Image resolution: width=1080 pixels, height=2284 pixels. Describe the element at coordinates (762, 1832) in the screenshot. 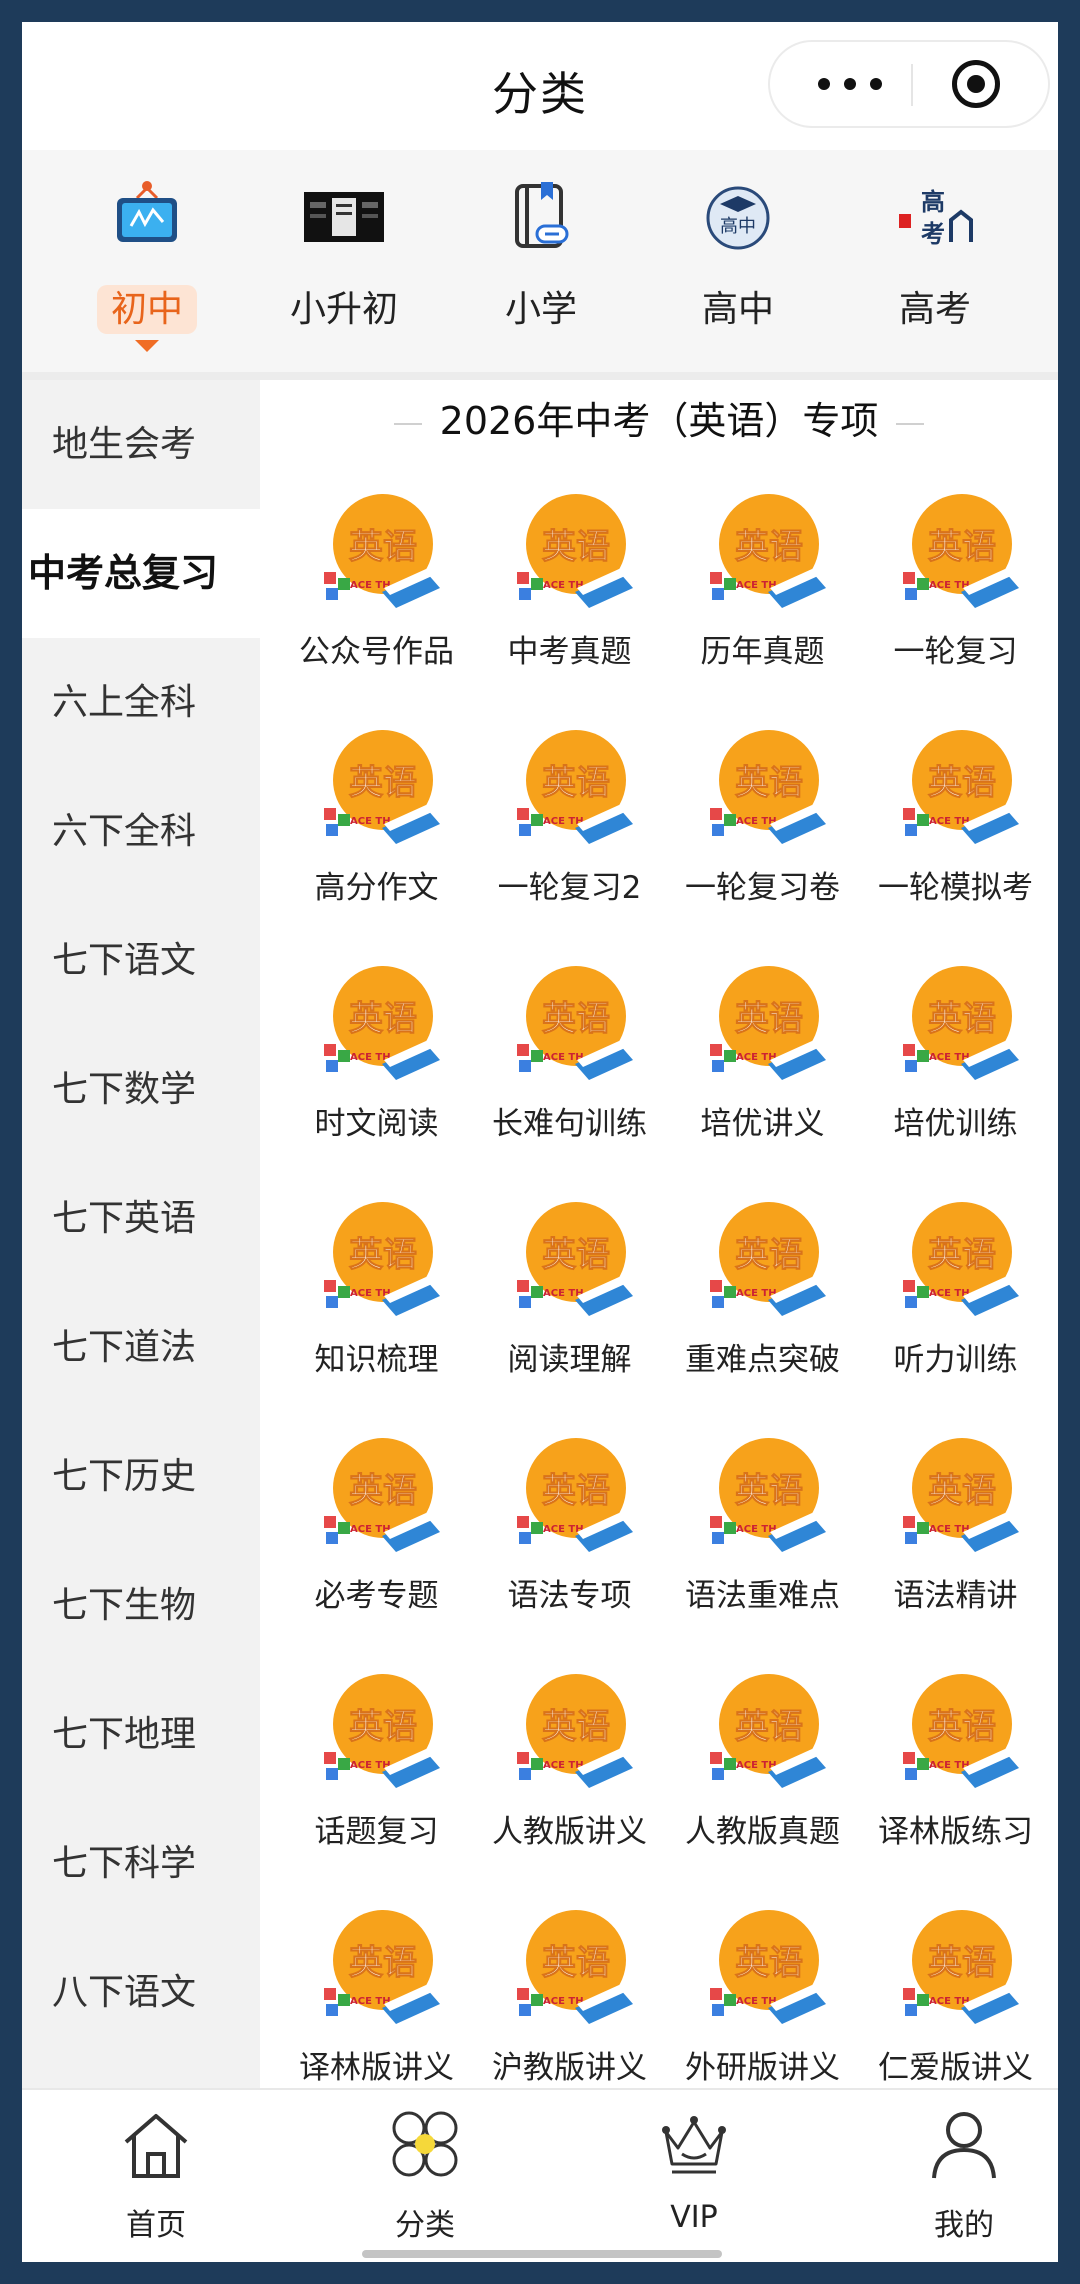

I see `tile-label: 人教版真题` at that location.